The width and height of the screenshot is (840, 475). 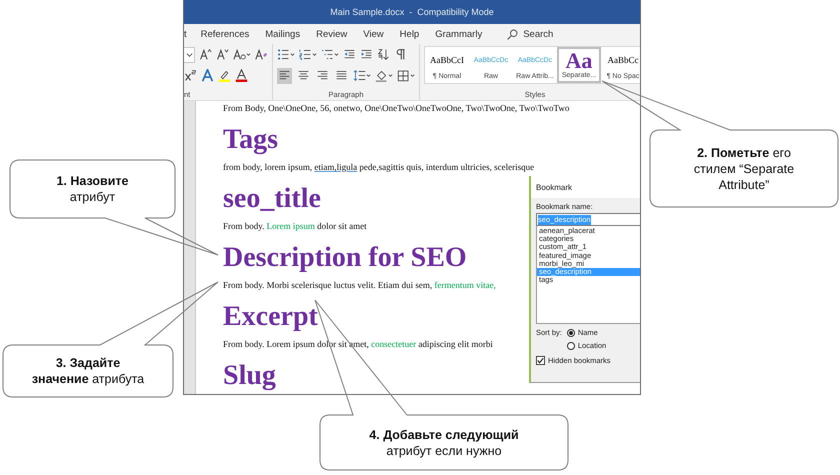 What do you see at coordinates (540, 360) in the screenshot?
I see `checkbox` at bounding box center [540, 360].